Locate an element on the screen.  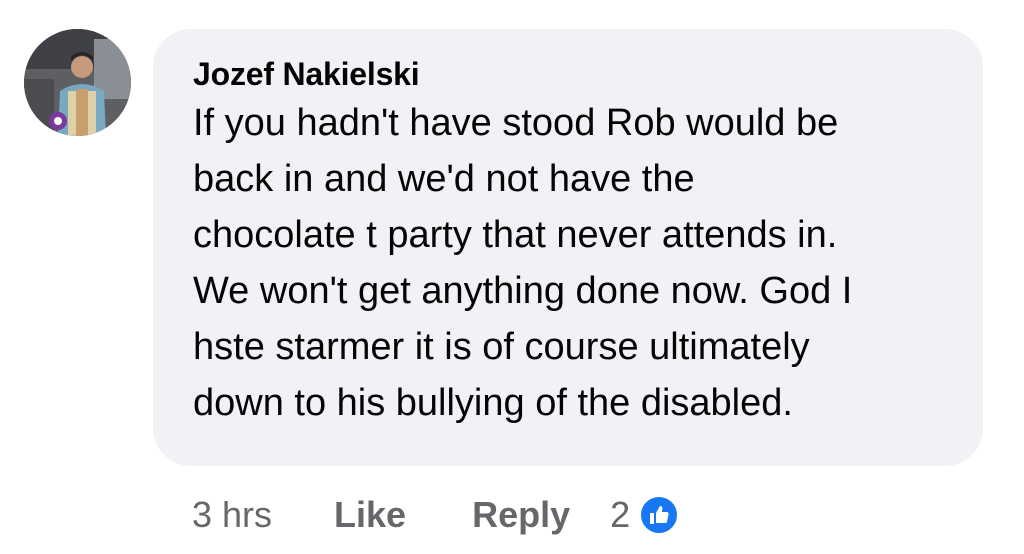
comment-author: Jozef Nakielski is located at coordinates (573, 74).